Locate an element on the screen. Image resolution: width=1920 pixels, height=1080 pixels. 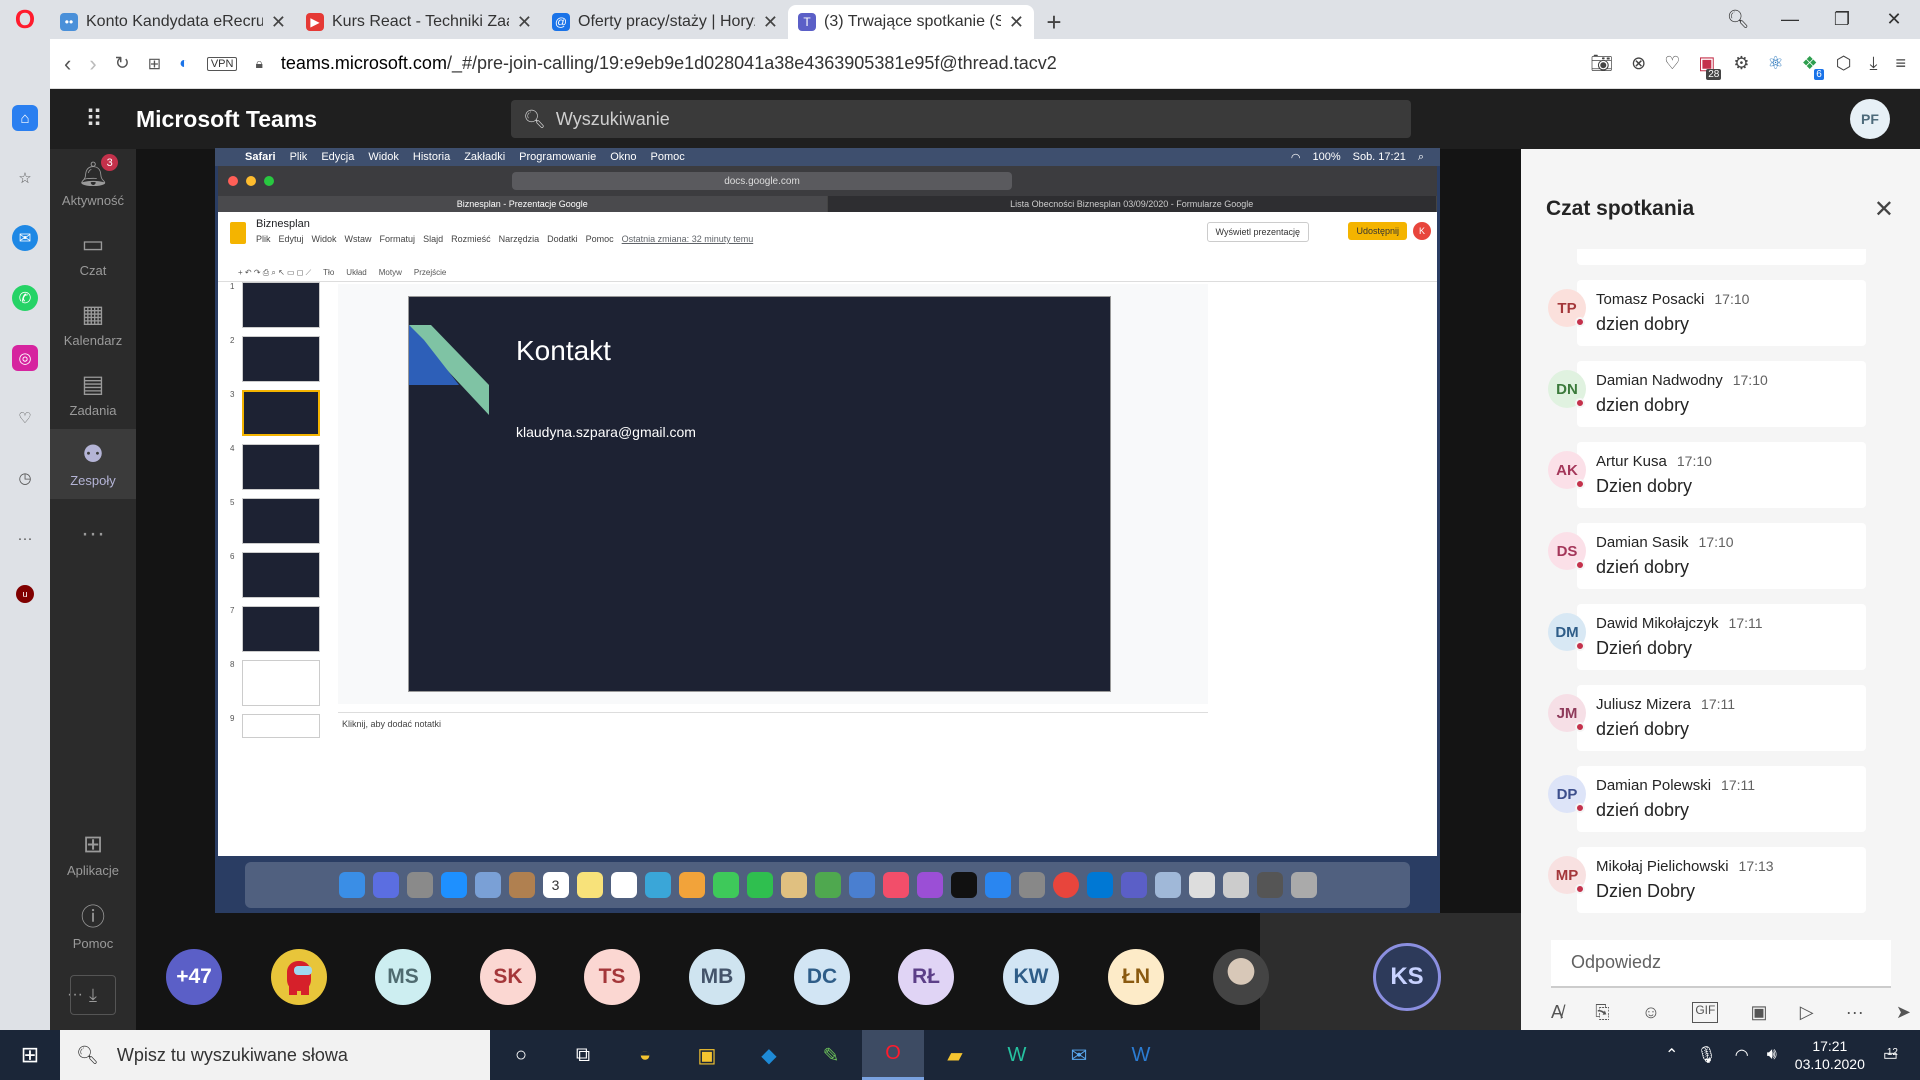
extension-red-icon: ▣ 28 is located at coordinates (1710, 66).